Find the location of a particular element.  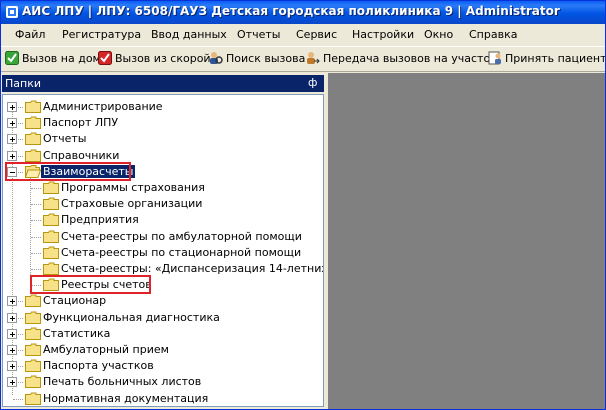

search-call-button: Поиск вызова is located at coordinates (257, 59).